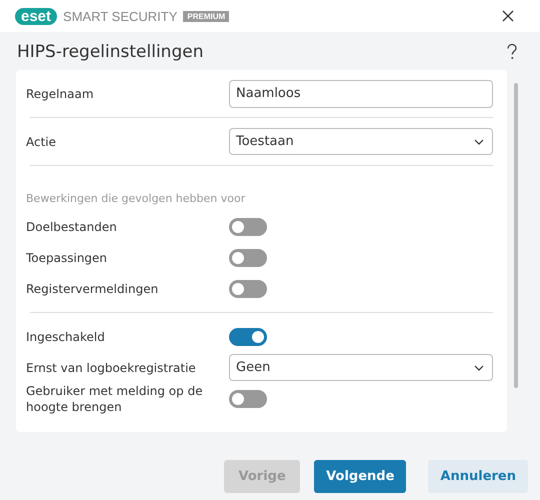 The height and width of the screenshot is (500, 540). What do you see at coordinates (111, 368) in the screenshot?
I see `field-label: Ernst van logboekregistratie` at bounding box center [111, 368].